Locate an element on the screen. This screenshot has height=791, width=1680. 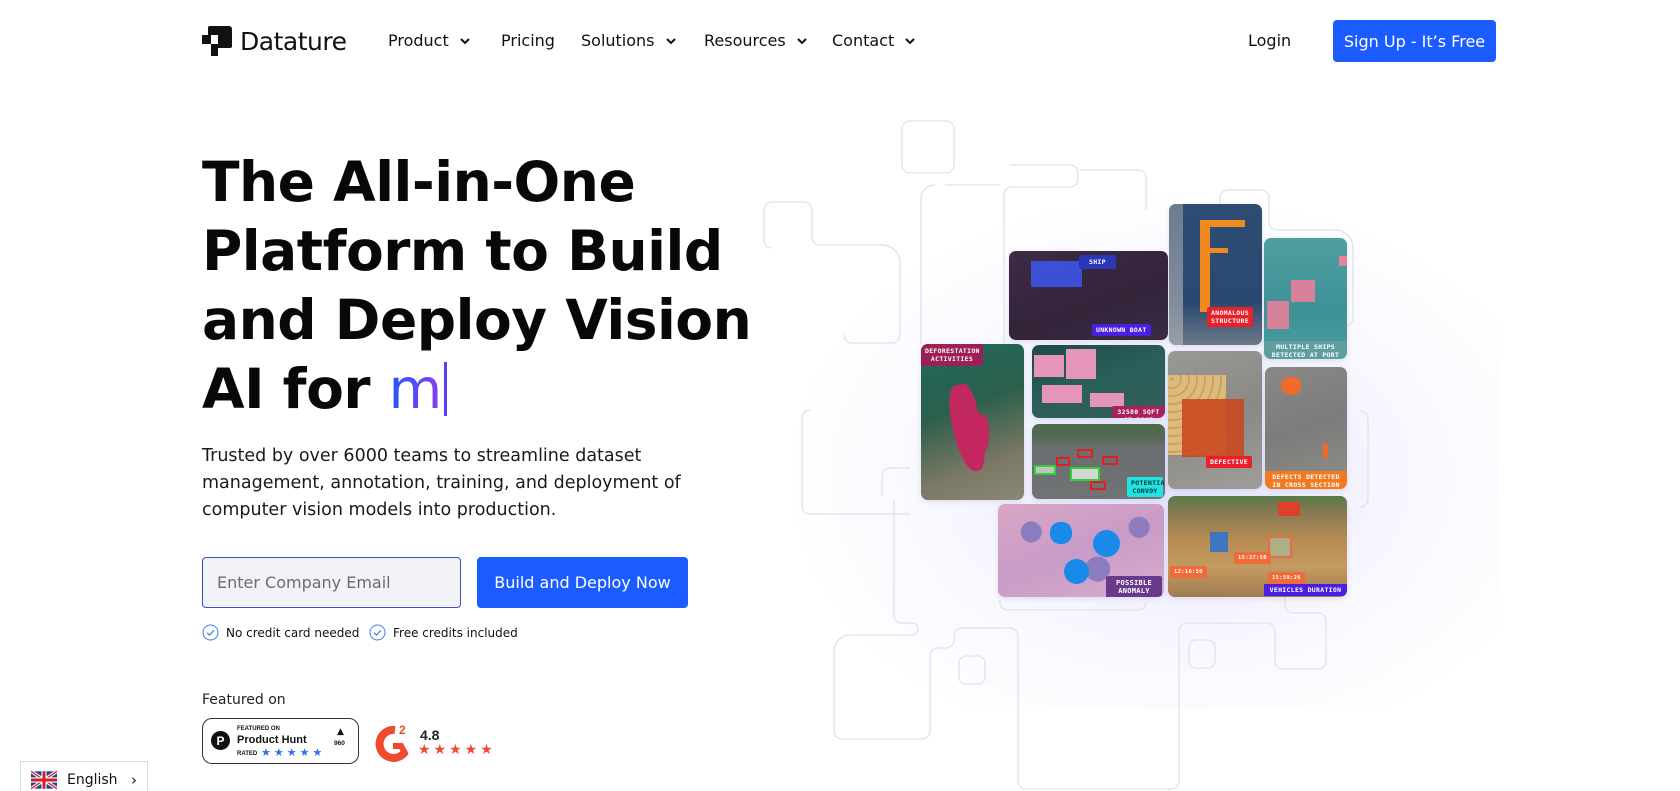
timestamp-3: 15:59:26 is located at coordinates (1286, 578).